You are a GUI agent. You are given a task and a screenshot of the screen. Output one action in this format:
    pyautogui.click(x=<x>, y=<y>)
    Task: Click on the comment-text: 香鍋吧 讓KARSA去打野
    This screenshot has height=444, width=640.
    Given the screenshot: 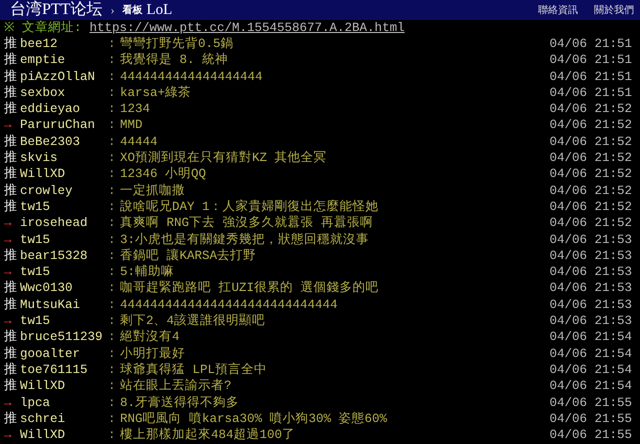 What is the action you would take?
    pyautogui.click(x=189, y=256)
    